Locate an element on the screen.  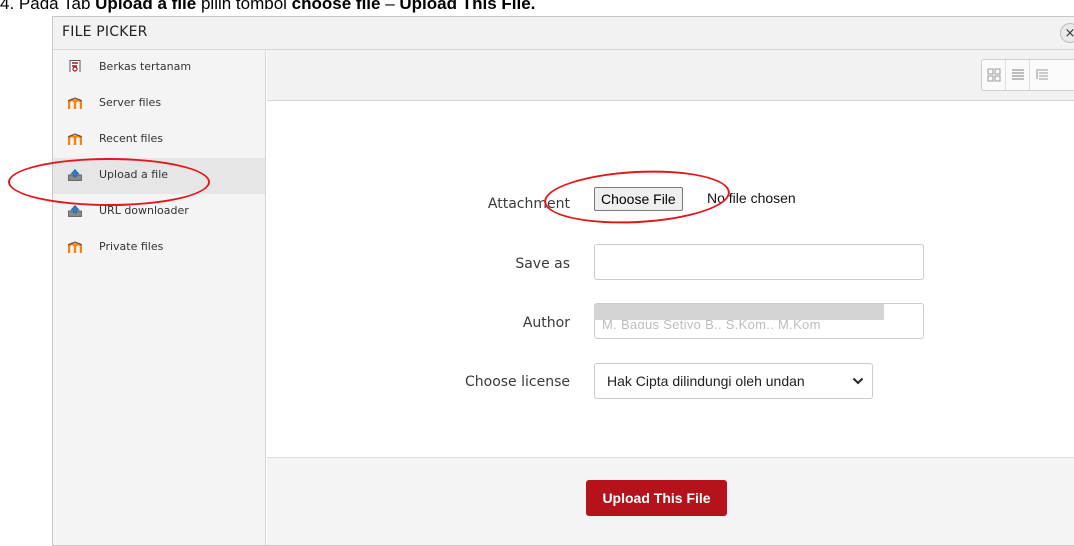
tree-view-icon is located at coordinates (1042, 74).